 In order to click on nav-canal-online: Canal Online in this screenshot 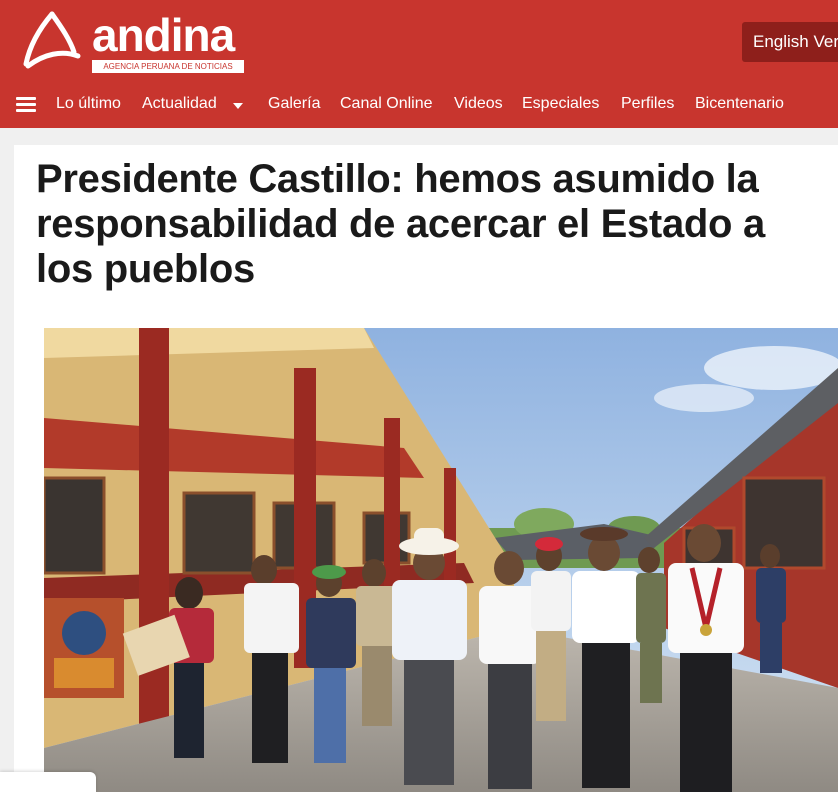, I will do `click(386, 104)`.